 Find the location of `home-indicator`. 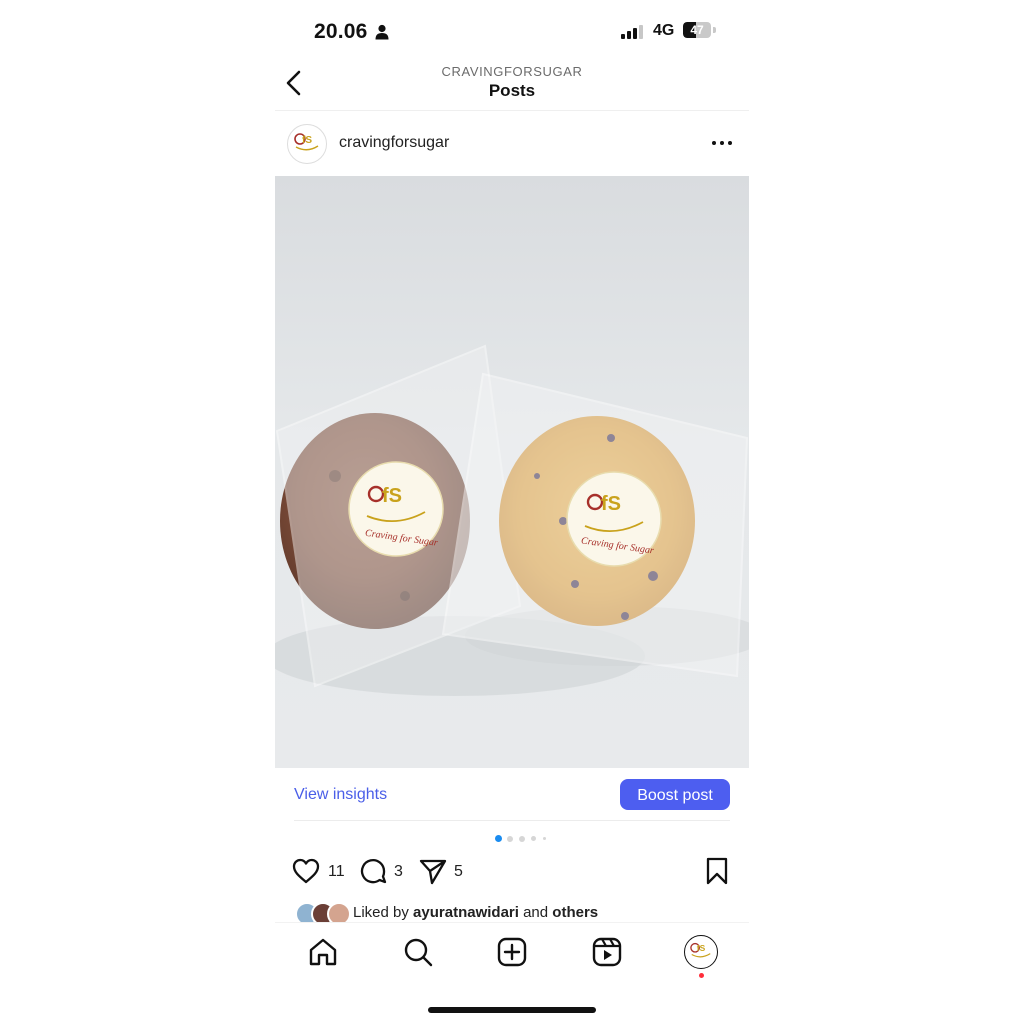

home-indicator is located at coordinates (512, 1010).